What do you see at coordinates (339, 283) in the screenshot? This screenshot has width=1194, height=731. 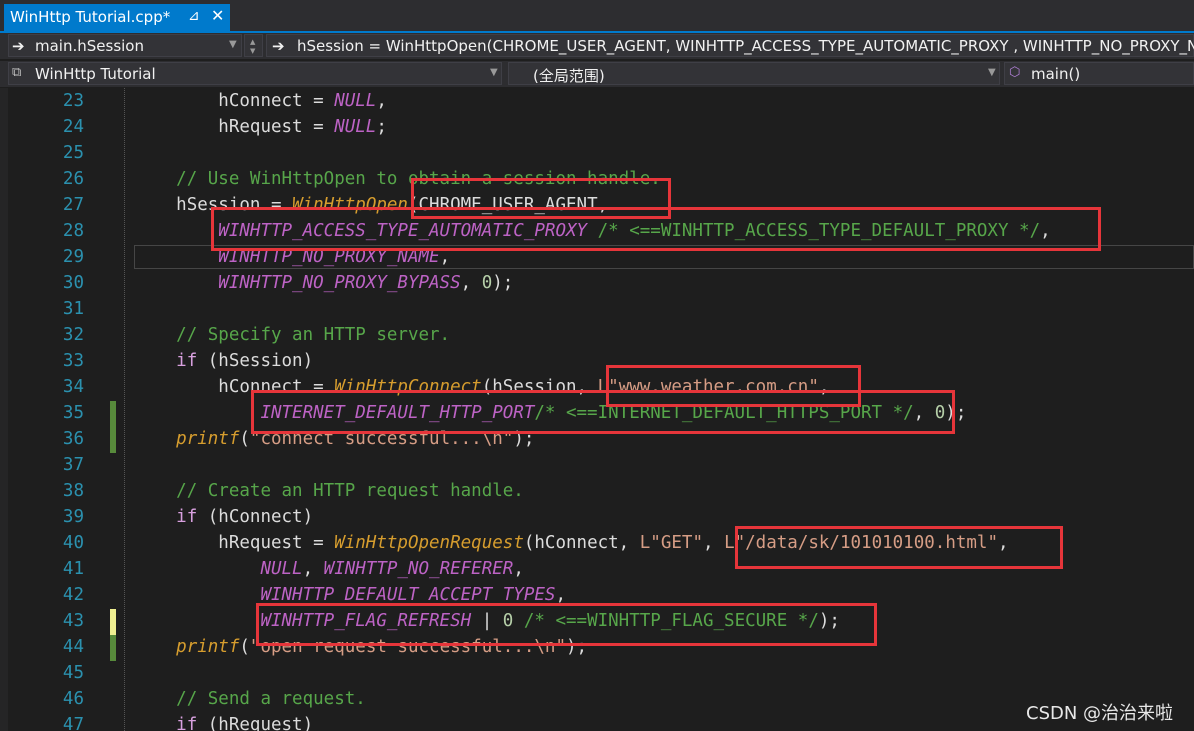 I see `code-token: WINHTTP_NO_PROXY_BYPASS` at bounding box center [339, 283].